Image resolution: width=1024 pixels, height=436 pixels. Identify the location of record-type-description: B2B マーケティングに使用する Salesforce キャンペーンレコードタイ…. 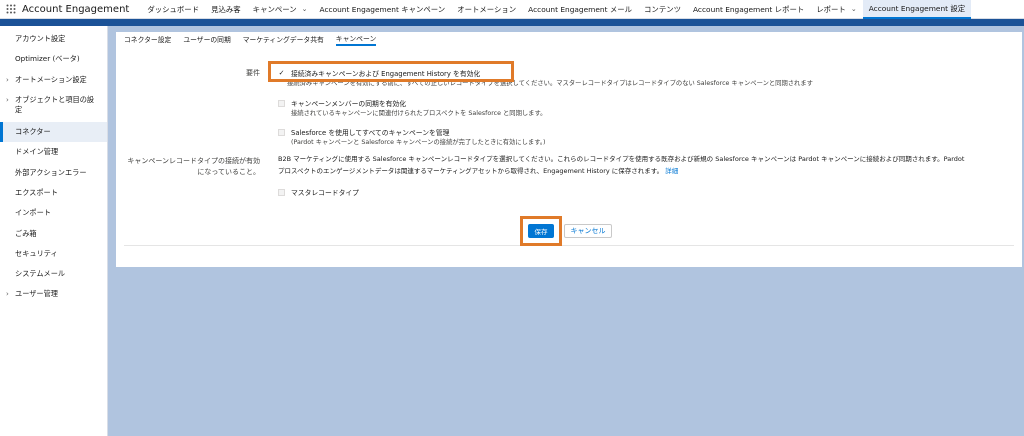
(648, 165).